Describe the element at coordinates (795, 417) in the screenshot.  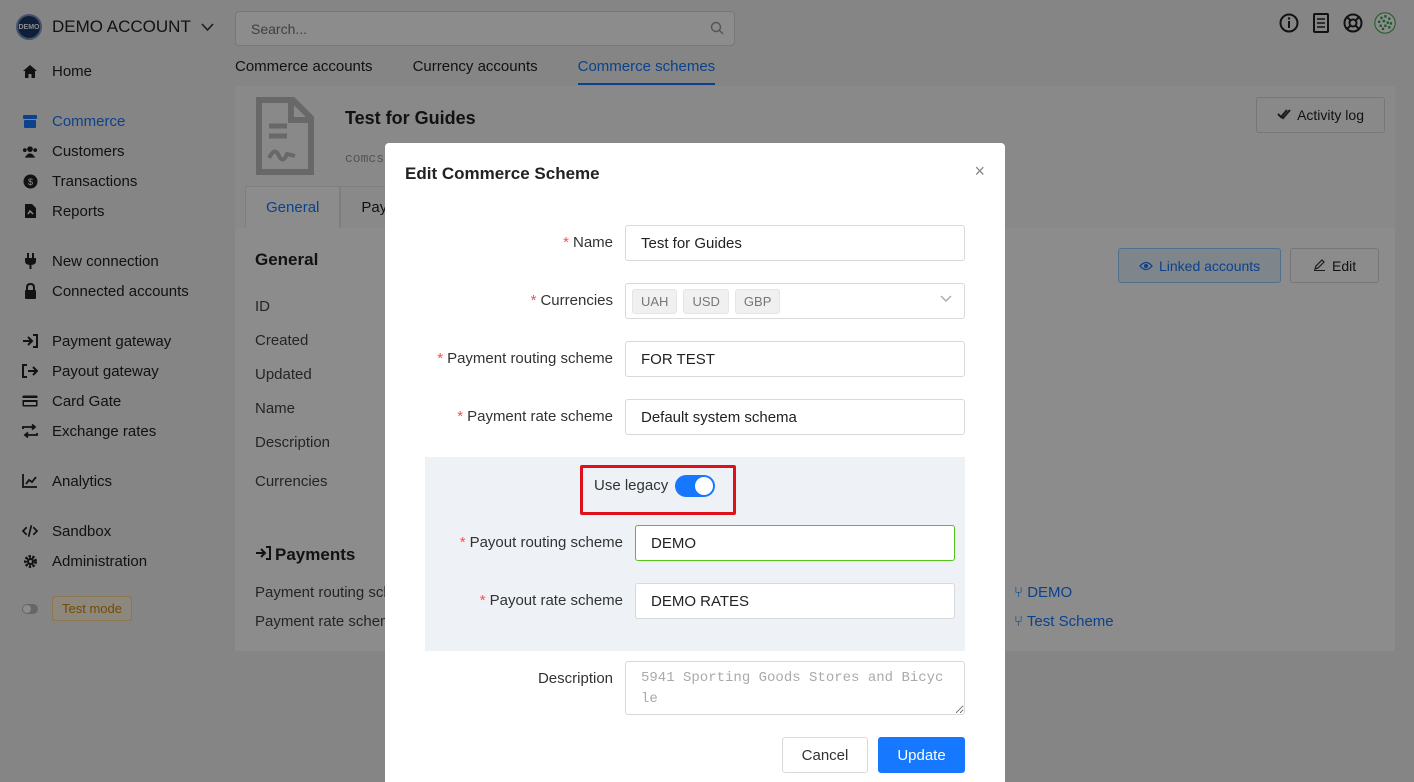
I see `payment-rate-select: Default system schema` at that location.